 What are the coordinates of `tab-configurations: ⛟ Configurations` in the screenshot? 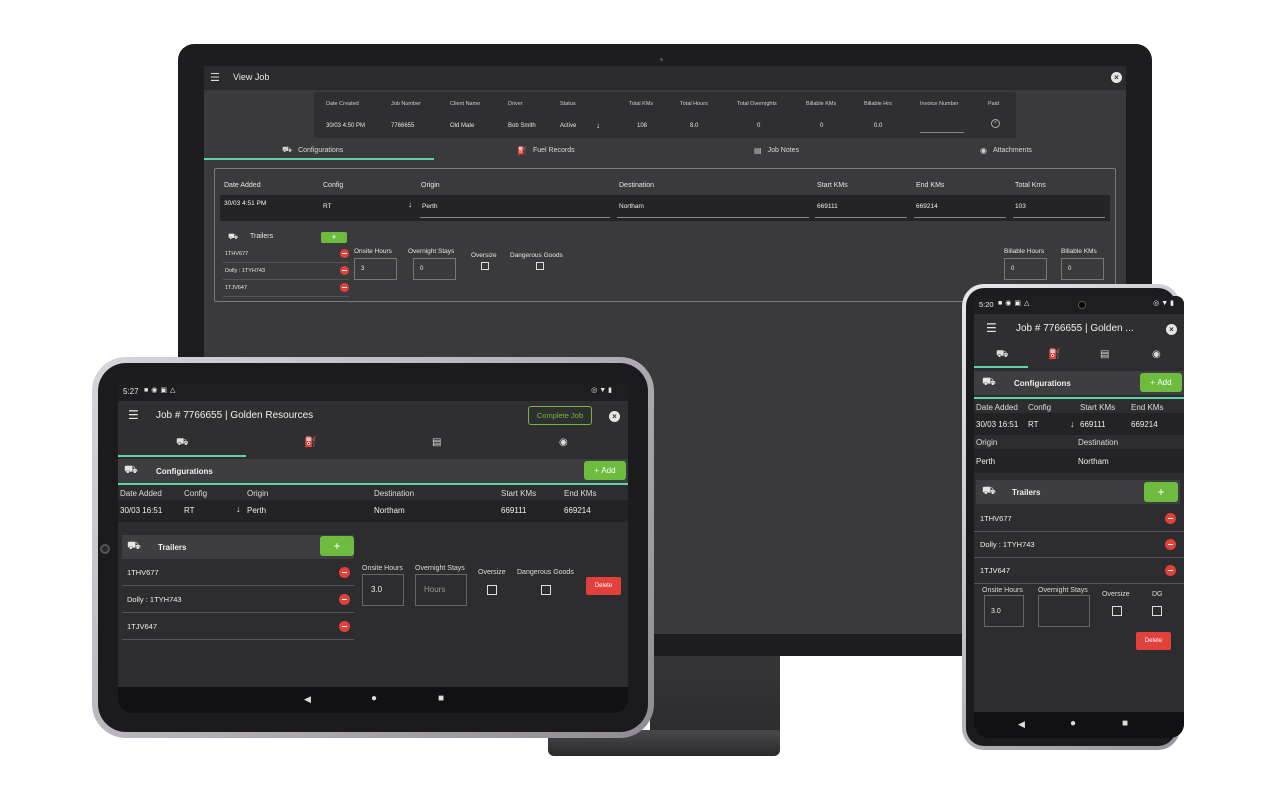 It's located at (312, 150).